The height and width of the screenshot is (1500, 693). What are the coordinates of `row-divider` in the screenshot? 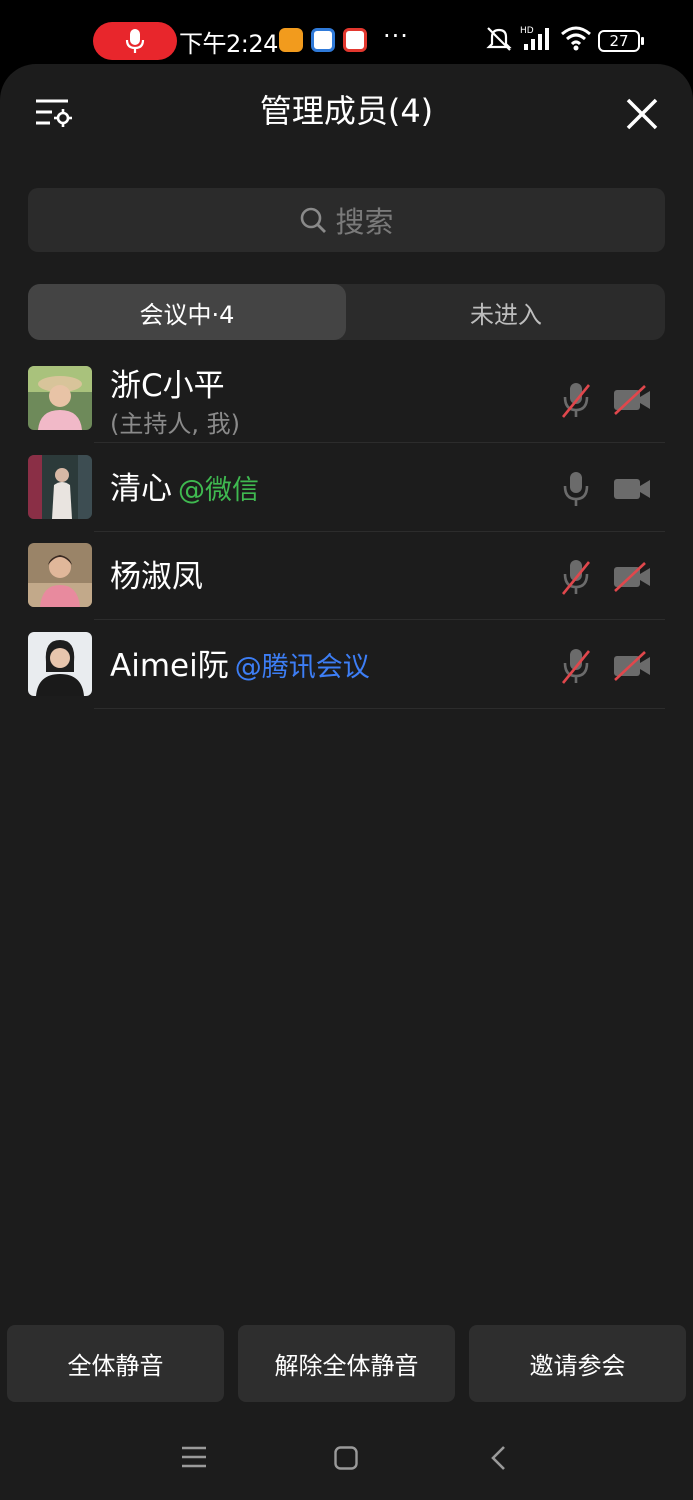 It's located at (379, 708).